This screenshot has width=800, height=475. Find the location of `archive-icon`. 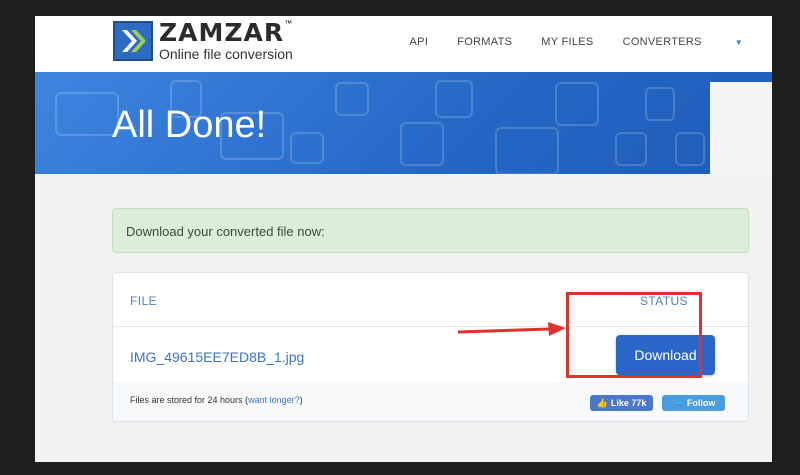

archive-icon is located at coordinates (454, 99).